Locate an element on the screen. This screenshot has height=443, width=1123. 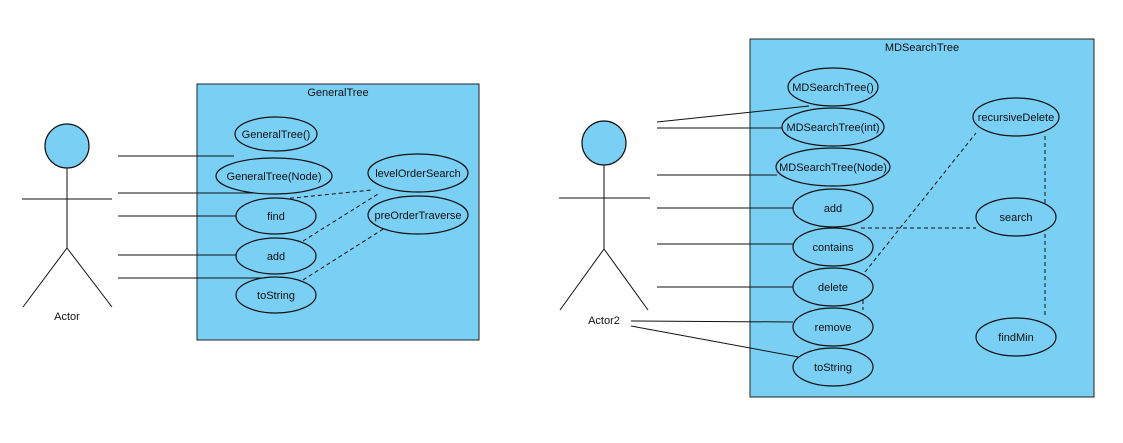
usecase-recursive-delete: recursiveDelete is located at coordinates (1016, 117).